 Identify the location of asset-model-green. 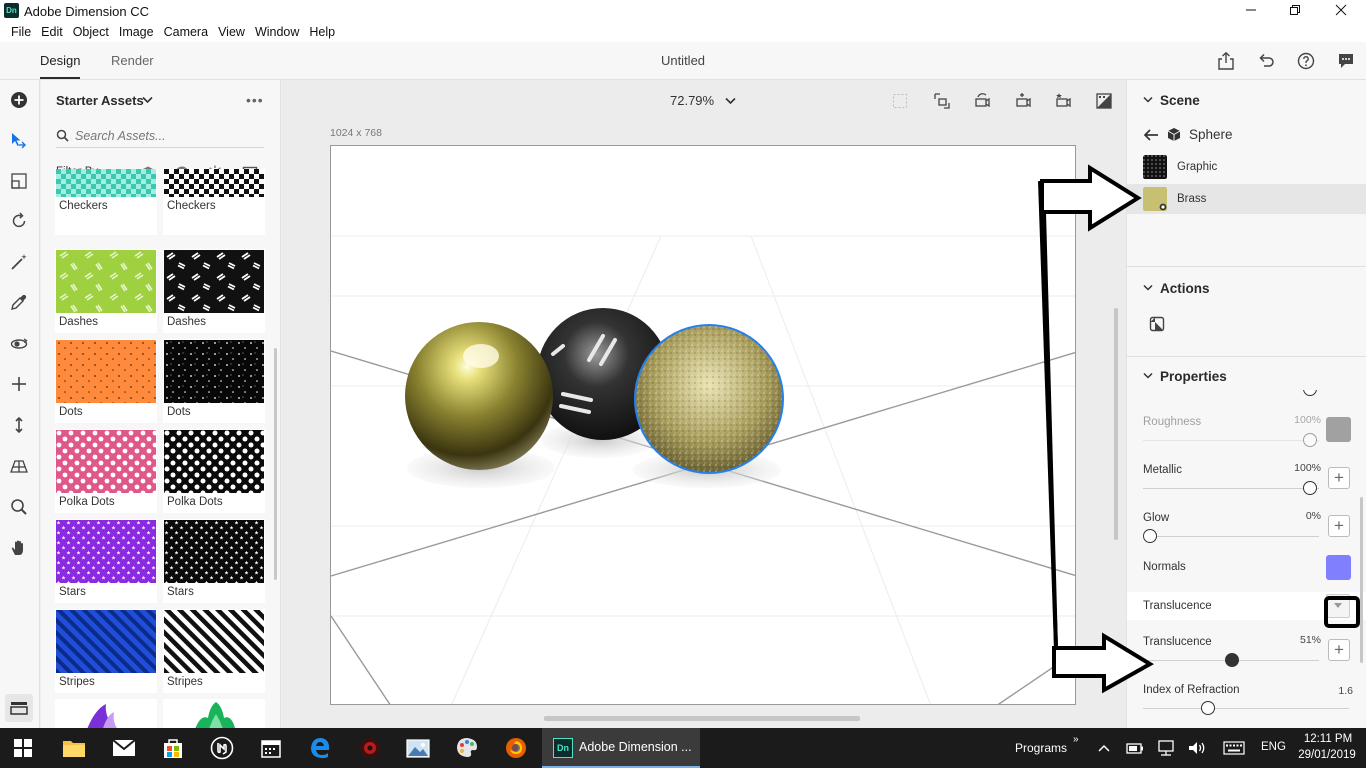
(214, 713).